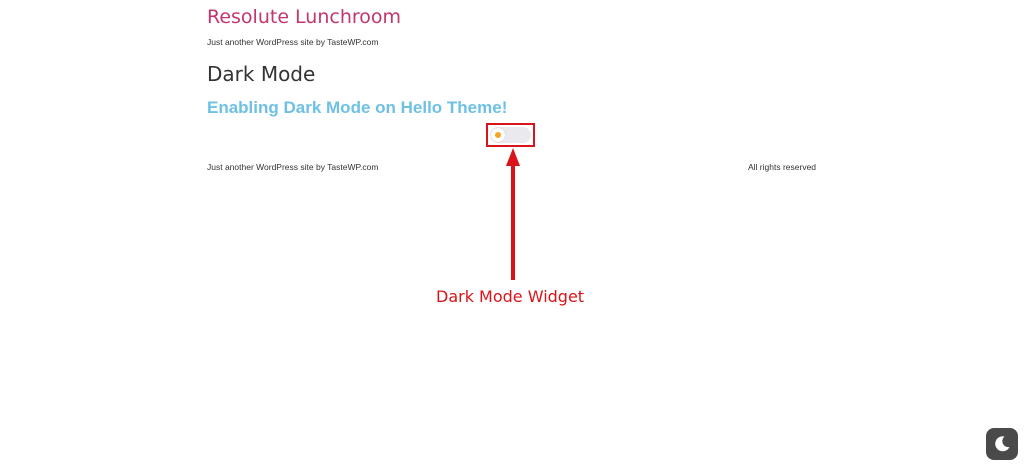 The image size is (1024, 464). I want to click on dark-mode-floating-button, so click(1002, 444).